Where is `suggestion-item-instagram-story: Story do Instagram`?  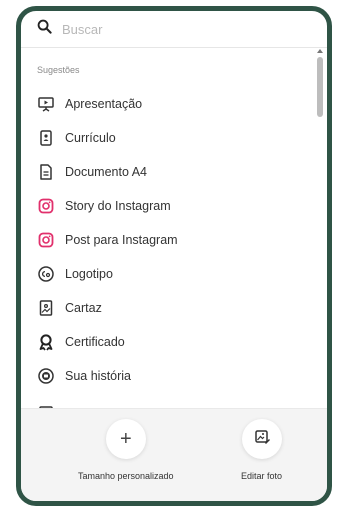
suggestion-item-instagram-story: Story do Instagram is located at coordinates (172, 206).